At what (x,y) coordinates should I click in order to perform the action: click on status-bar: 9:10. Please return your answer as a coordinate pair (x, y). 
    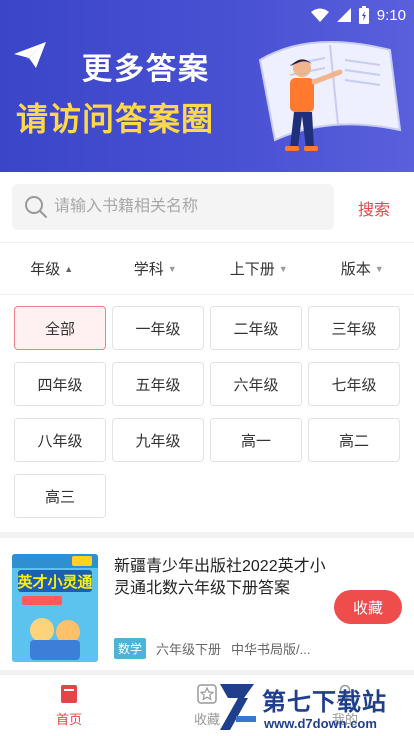
    Looking at the image, I should click on (207, 16).